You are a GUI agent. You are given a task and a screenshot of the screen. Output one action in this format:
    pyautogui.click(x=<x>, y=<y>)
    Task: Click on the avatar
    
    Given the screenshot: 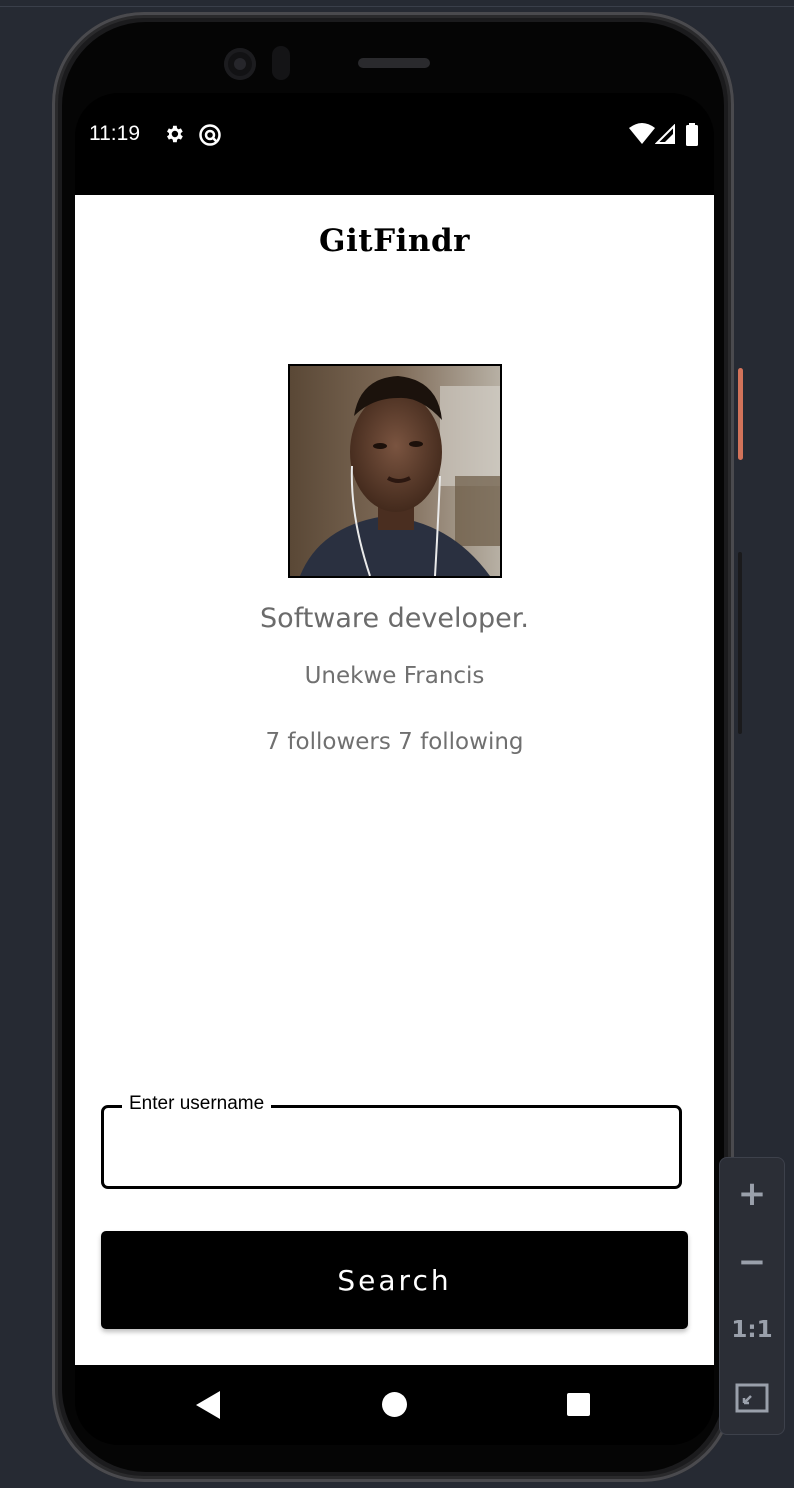 What is the action you would take?
    pyautogui.click(x=395, y=471)
    